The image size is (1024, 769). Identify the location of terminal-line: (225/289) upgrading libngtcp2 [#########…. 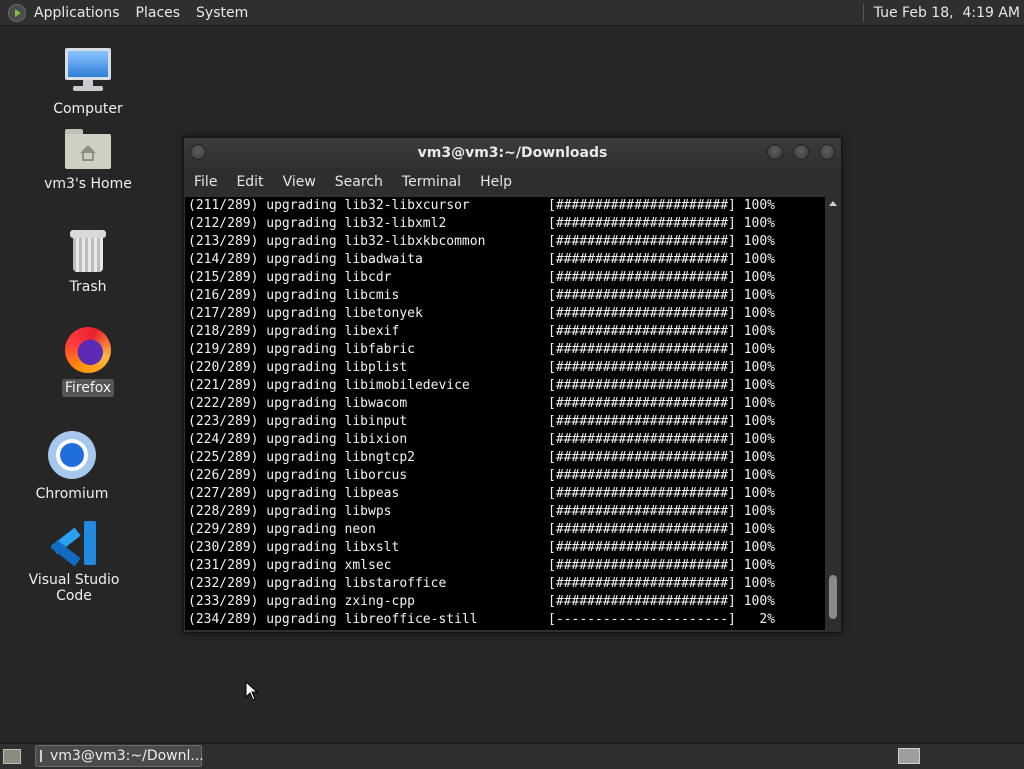
(481, 457).